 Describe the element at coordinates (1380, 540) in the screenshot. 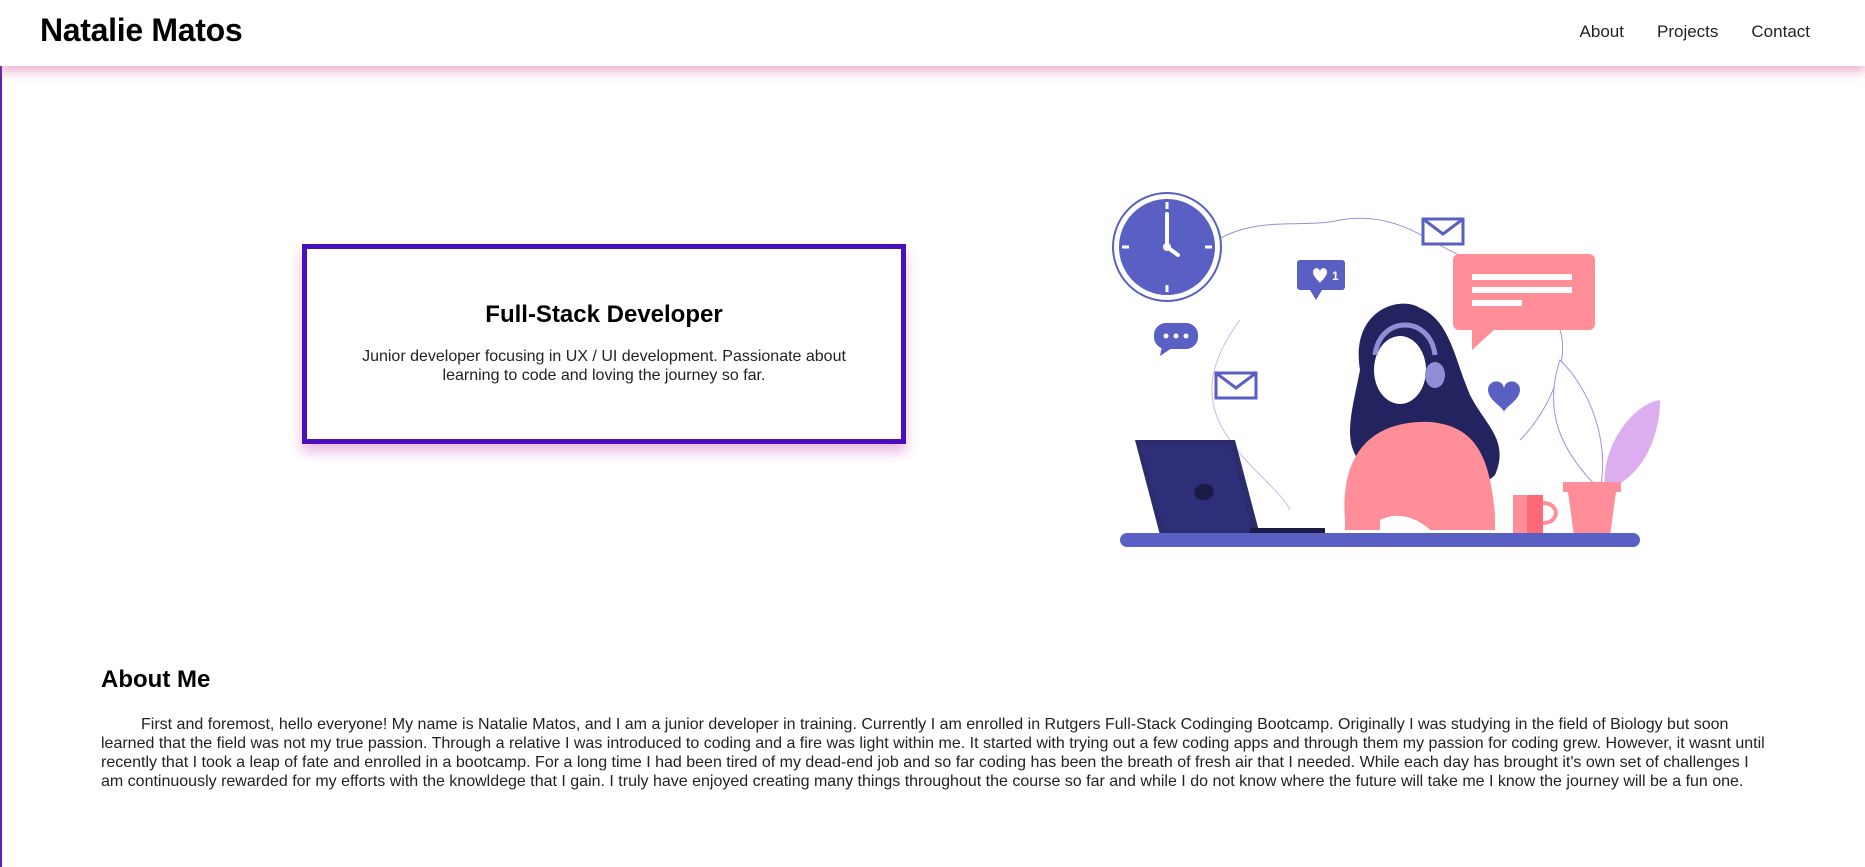

I see `desk-surface` at that location.